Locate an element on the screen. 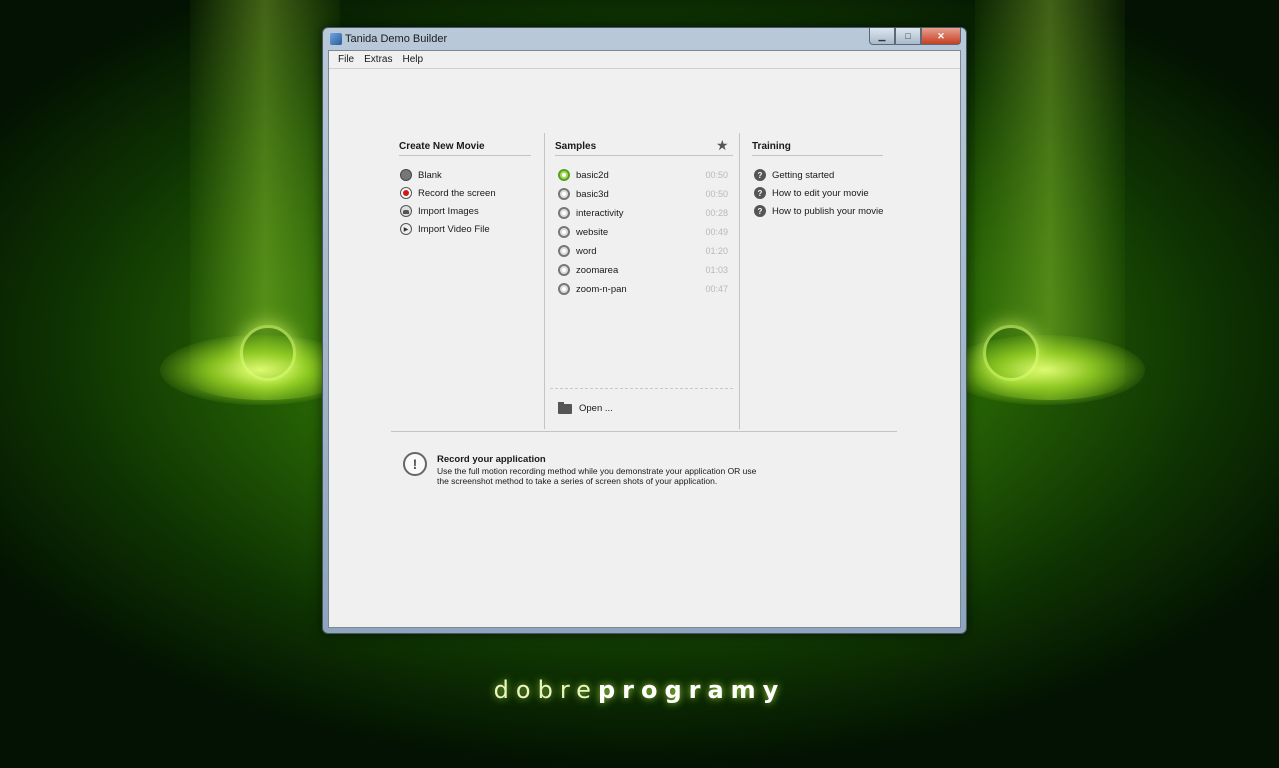  samples-title-rule is located at coordinates (644, 155).